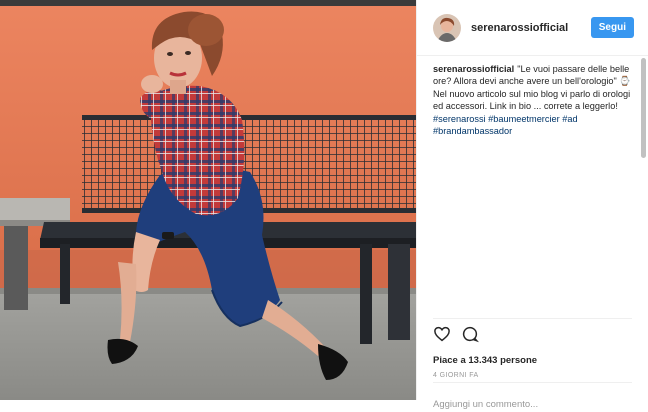 Image resolution: width=648 pixels, height=412 pixels. Describe the element at coordinates (569, 119) in the screenshot. I see `hashtag-link: #ad` at that location.